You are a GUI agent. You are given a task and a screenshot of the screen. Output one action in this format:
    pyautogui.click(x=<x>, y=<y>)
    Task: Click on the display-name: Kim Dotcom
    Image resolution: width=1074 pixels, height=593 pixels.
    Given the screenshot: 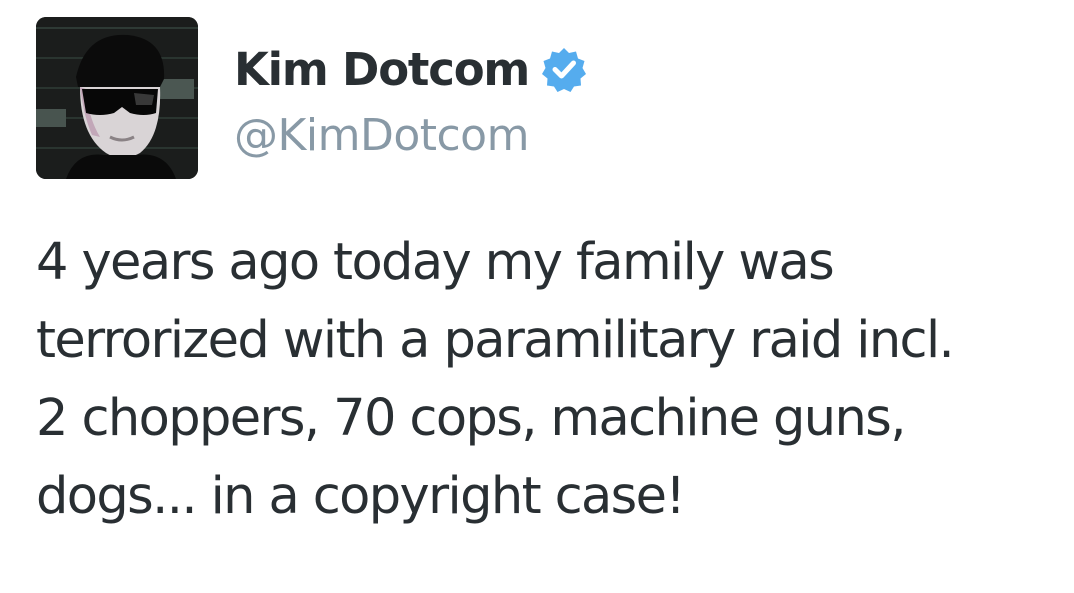 What is the action you would take?
    pyautogui.click(x=382, y=69)
    